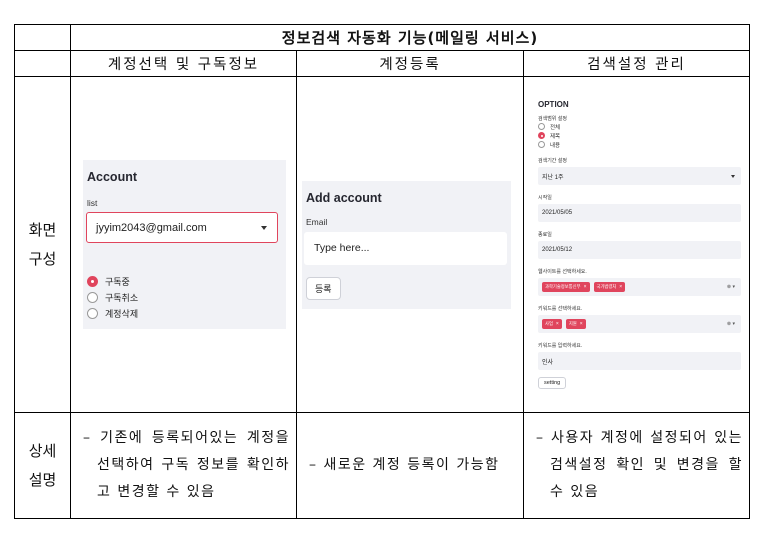 Image resolution: width=777 pixels, height=542 pixels. I want to click on tag-label: 지원, so click(572, 323).